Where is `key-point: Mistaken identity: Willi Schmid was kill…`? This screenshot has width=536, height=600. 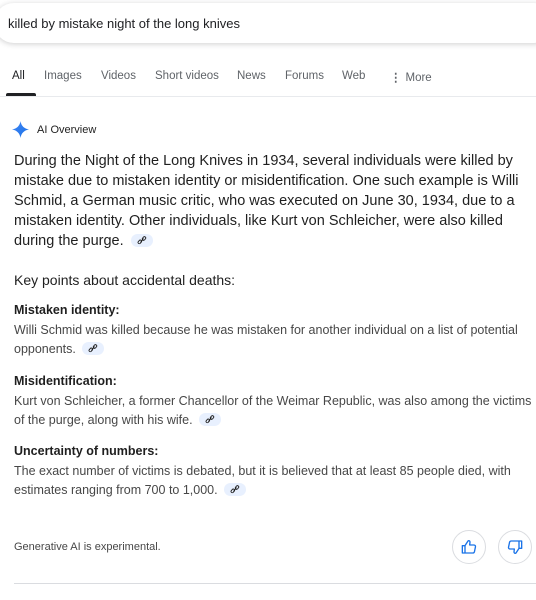 key-point: Mistaken identity: Willi Schmid was kill… is located at coordinates (273, 330).